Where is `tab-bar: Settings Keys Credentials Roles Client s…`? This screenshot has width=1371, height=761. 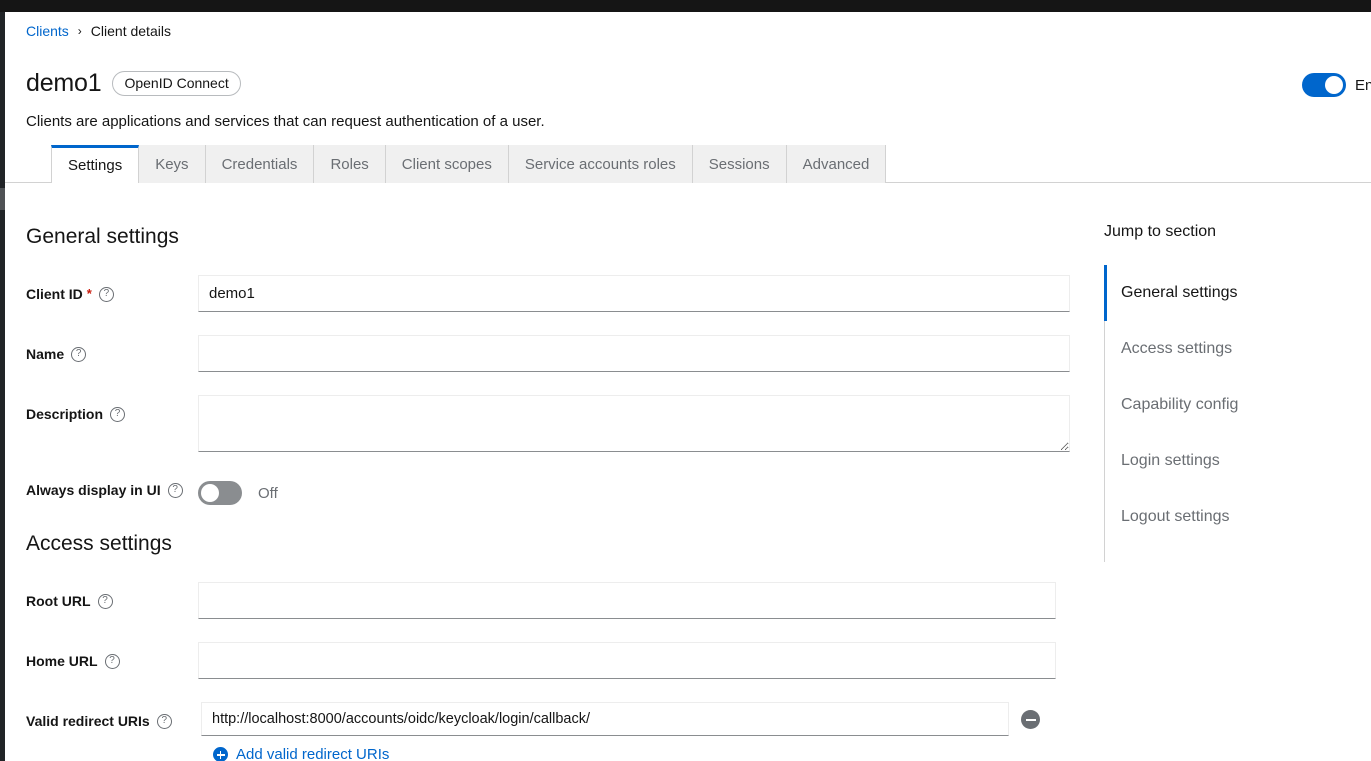
tab-bar: Settings Keys Credentials Roles Client s… is located at coordinates (688, 164).